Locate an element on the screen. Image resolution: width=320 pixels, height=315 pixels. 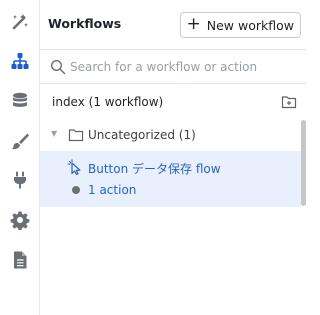
caret-down-icon: ▼ is located at coordinates (54, 133).